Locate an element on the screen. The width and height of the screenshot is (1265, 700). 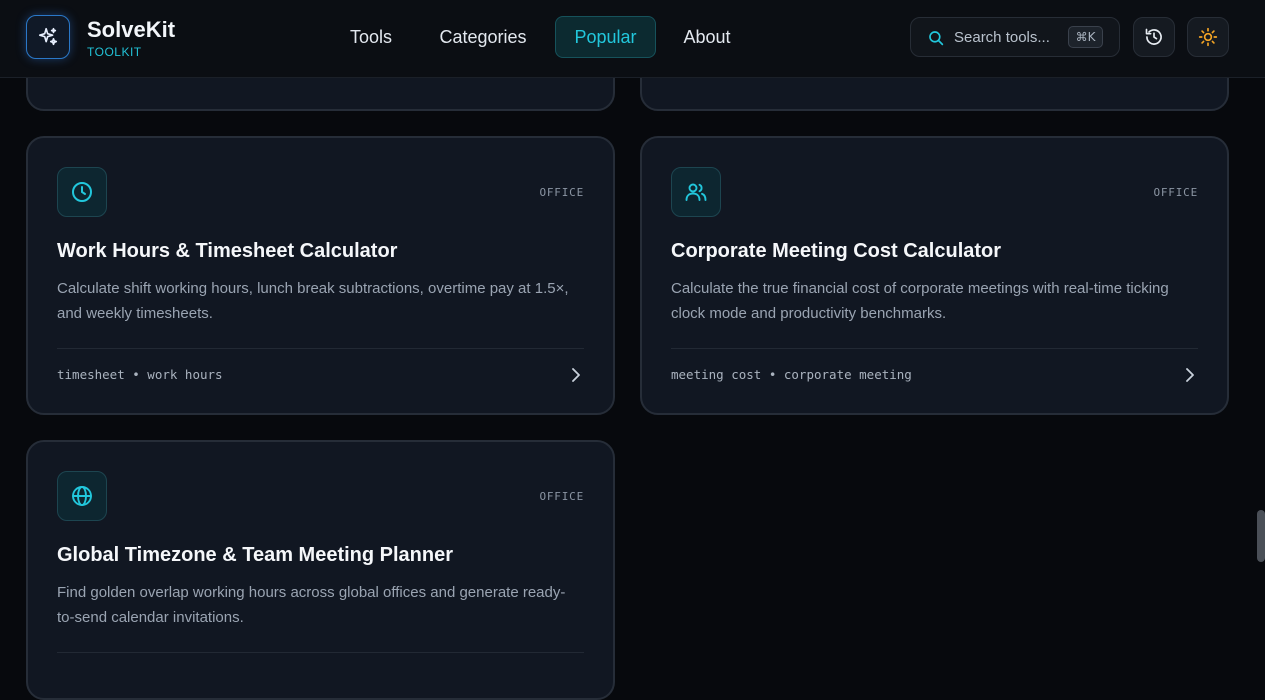
search-box: Search tools... ⌘K is located at coordinates (1015, 37).